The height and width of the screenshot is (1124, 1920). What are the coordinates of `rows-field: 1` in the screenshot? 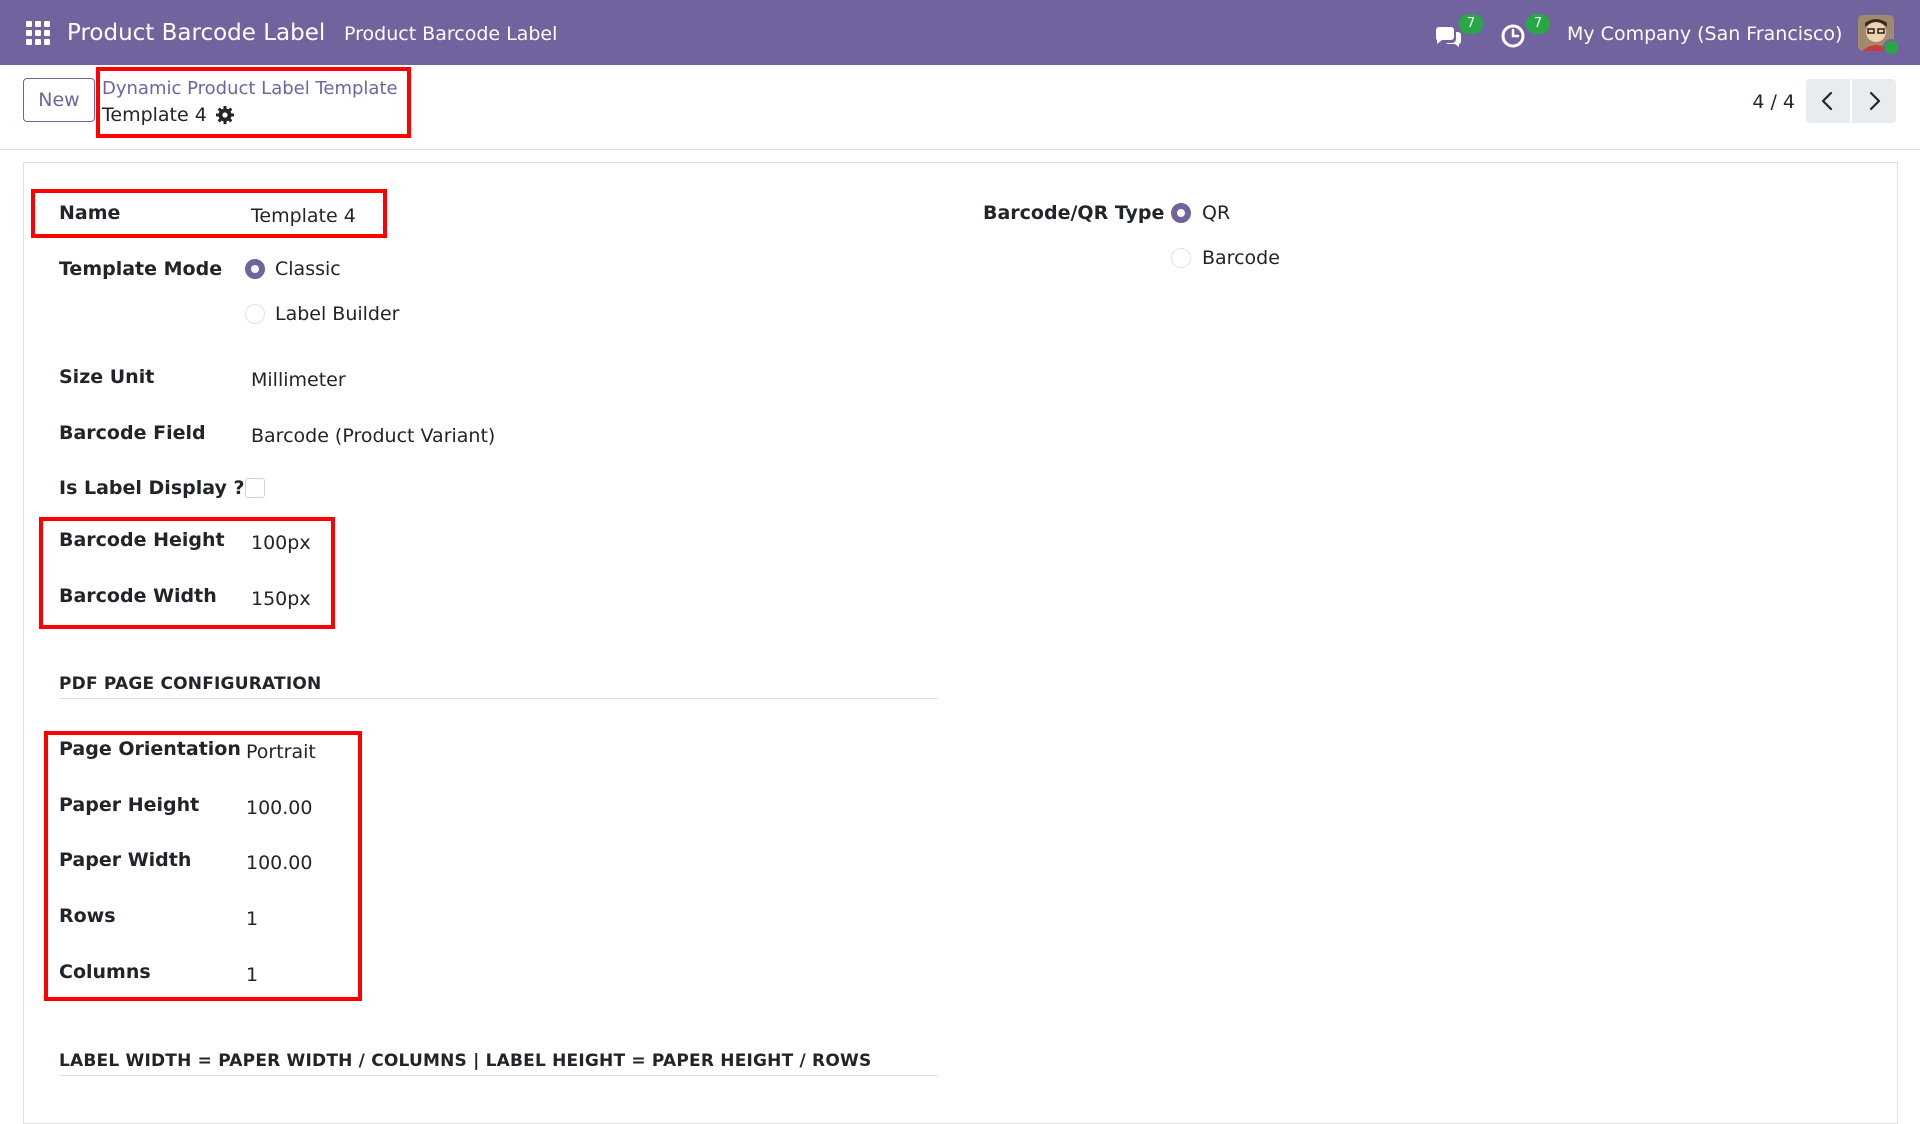 It's located at (252, 919).